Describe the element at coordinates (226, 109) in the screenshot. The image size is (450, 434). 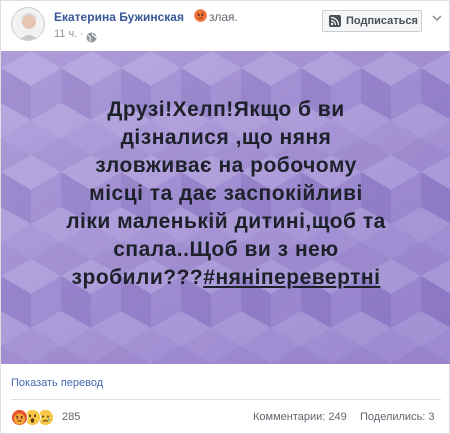
I see `post-text-line: Друзі!Хелп!Якщо б ви` at that location.